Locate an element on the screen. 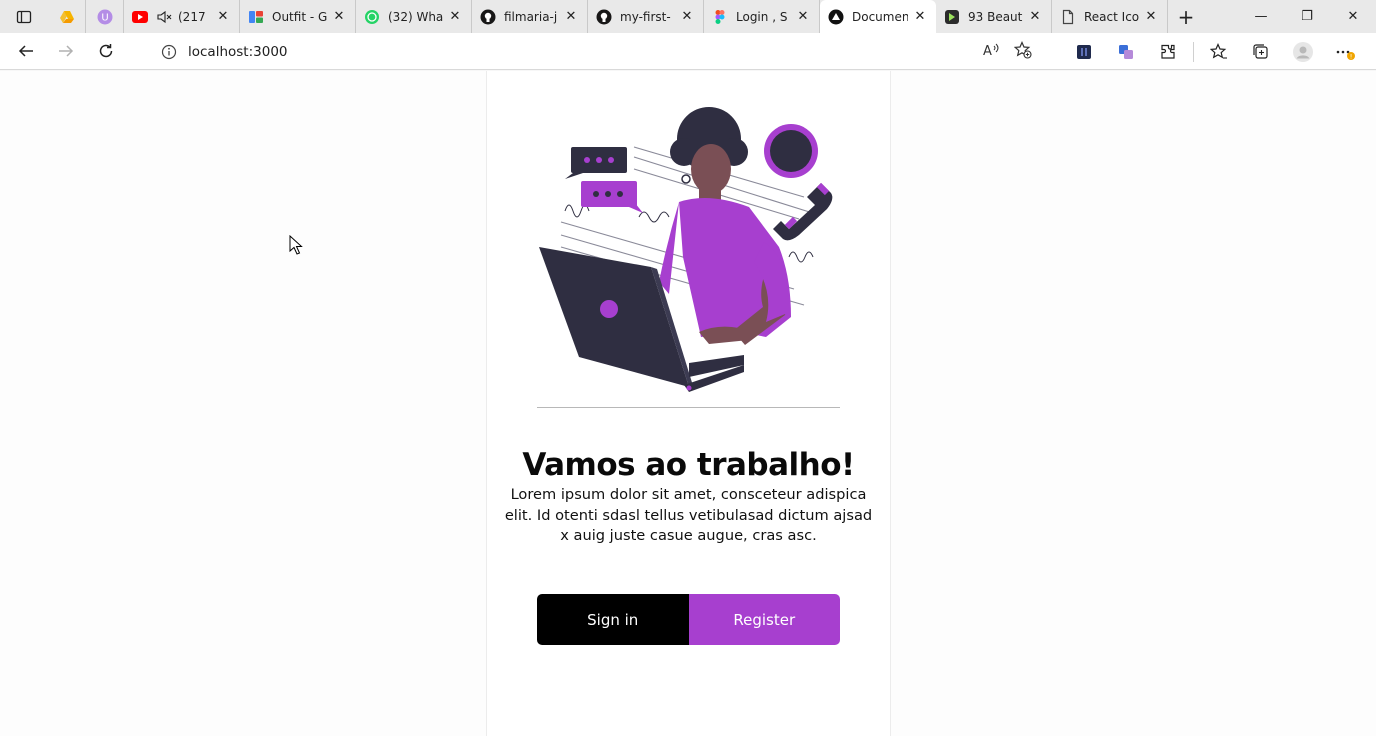  collections-button is located at coordinates (1261, 51).